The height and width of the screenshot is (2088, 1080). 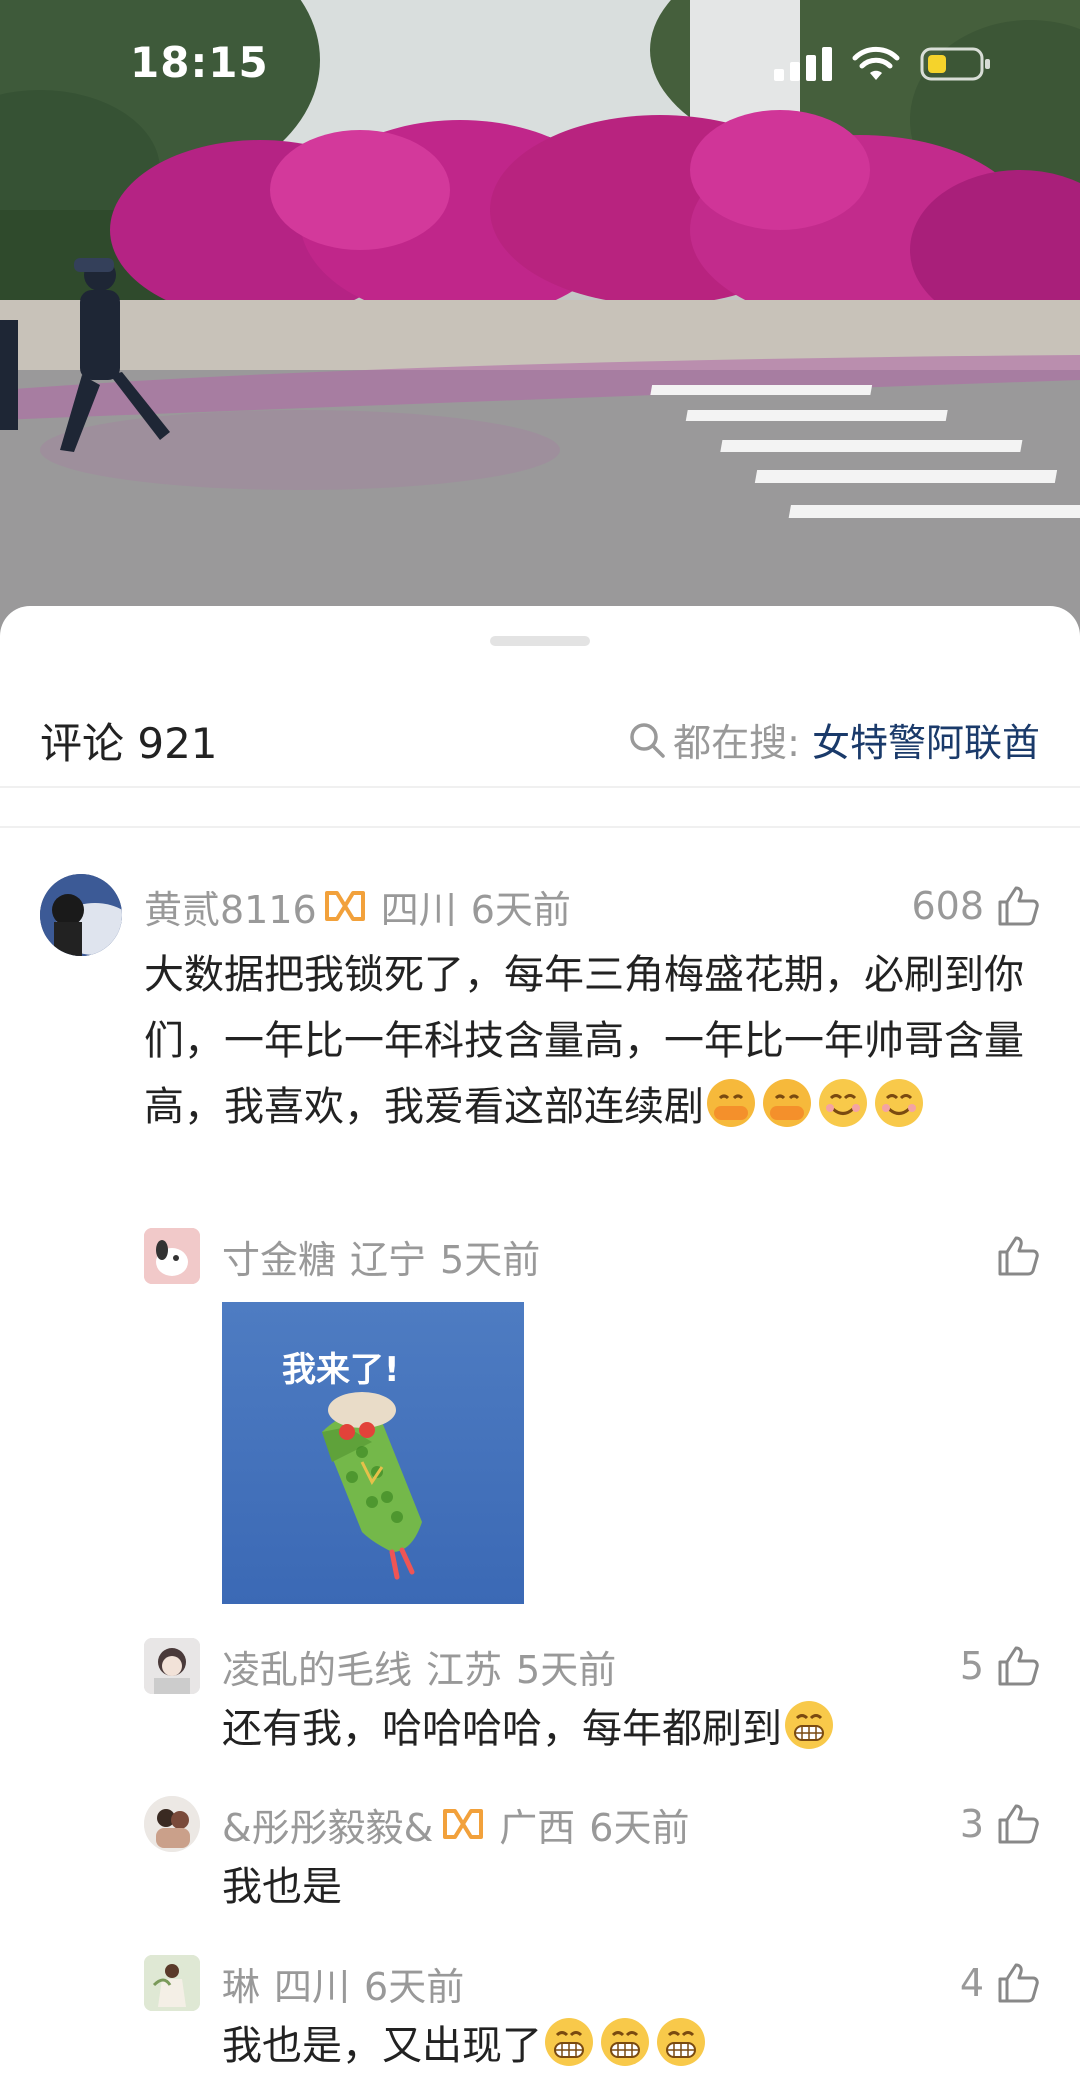 I want to click on username: &彤彤毅毅&, so click(x=327, y=1824).